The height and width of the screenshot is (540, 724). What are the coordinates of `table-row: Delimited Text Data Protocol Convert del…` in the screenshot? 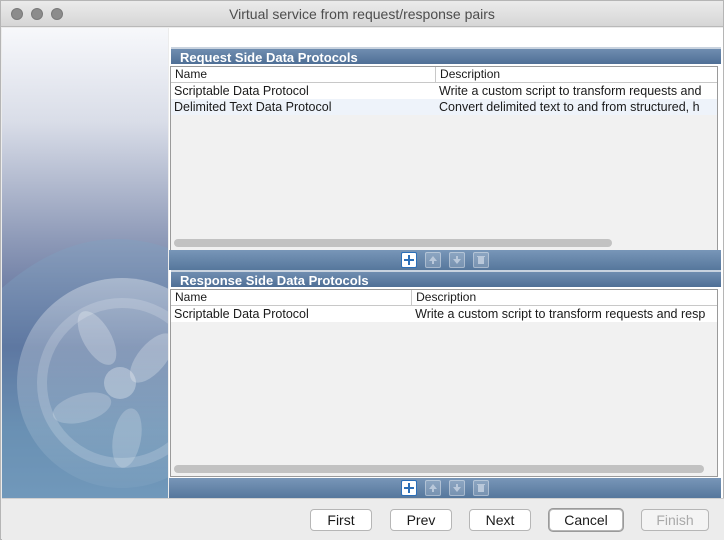 It's located at (444, 107).